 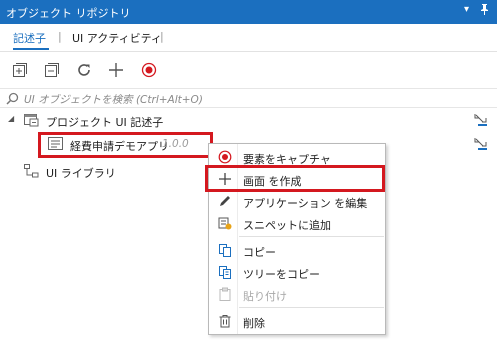 I want to click on menu-item-add-to-snippets: スニペットに追加, so click(x=297, y=223).